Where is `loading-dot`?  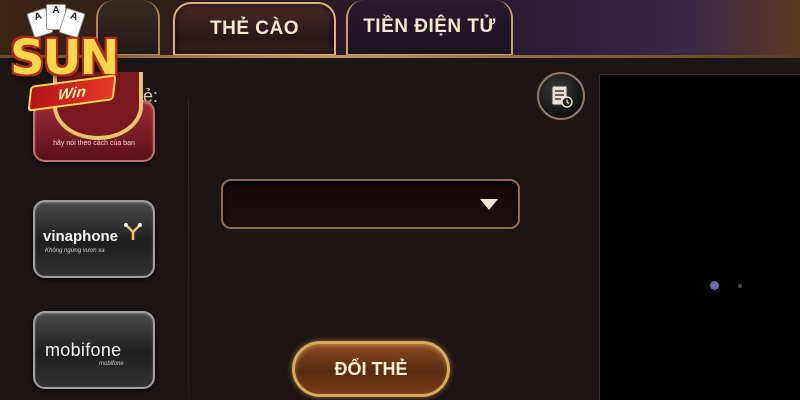
loading-dot is located at coordinates (714, 285).